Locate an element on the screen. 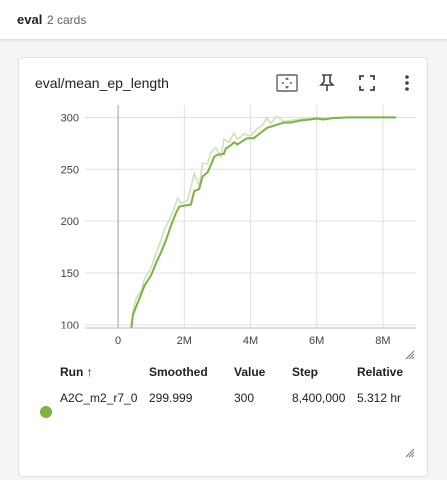 This screenshot has width=447, height=480. chart-resize-handle-icon is located at coordinates (410, 355).